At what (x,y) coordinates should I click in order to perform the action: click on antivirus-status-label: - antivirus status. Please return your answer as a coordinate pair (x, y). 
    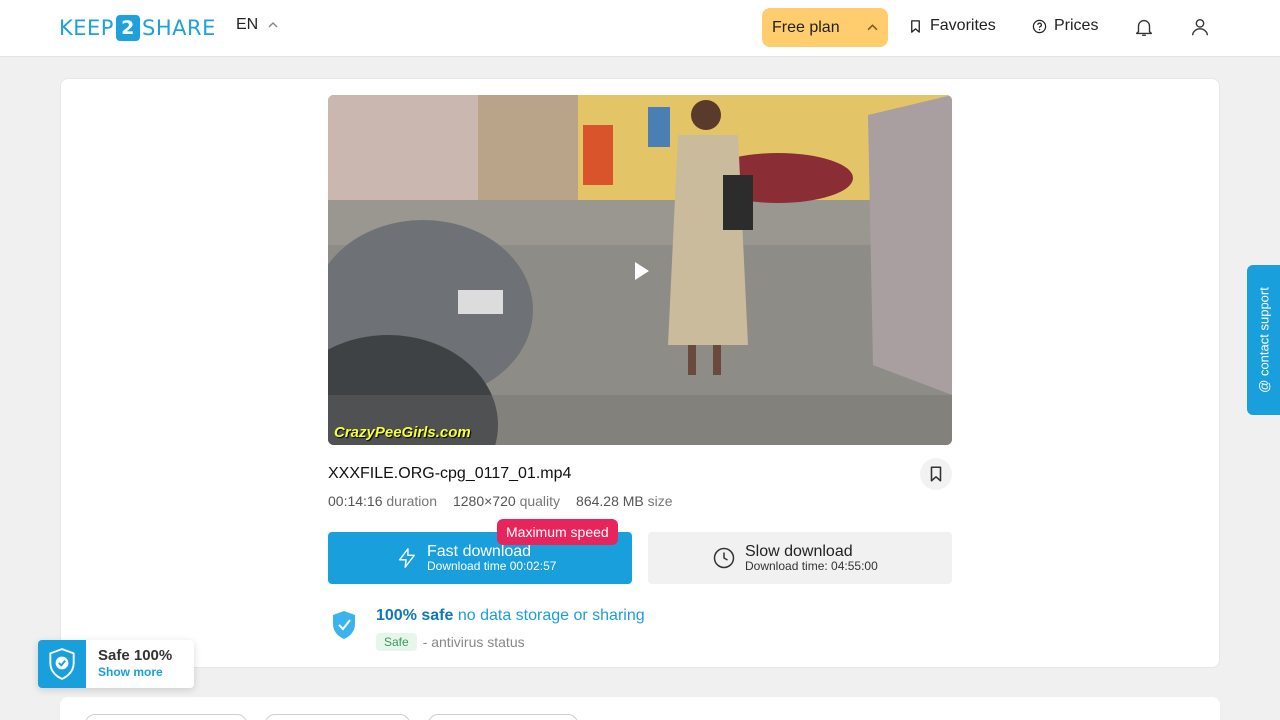
    Looking at the image, I should click on (473, 642).